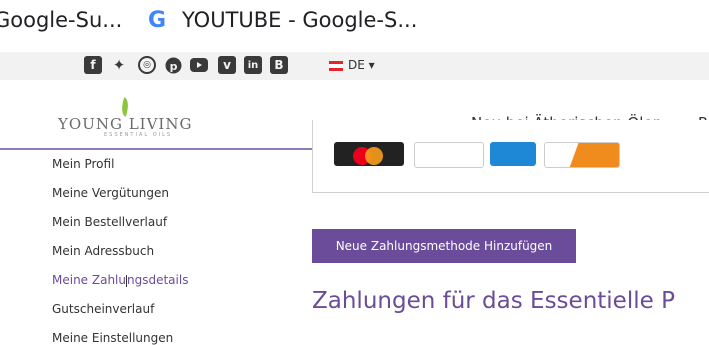 This screenshot has height=345, width=709. What do you see at coordinates (112, 338) in the screenshot?
I see `sidebar-item-settings: Meine Einstellungen` at bounding box center [112, 338].